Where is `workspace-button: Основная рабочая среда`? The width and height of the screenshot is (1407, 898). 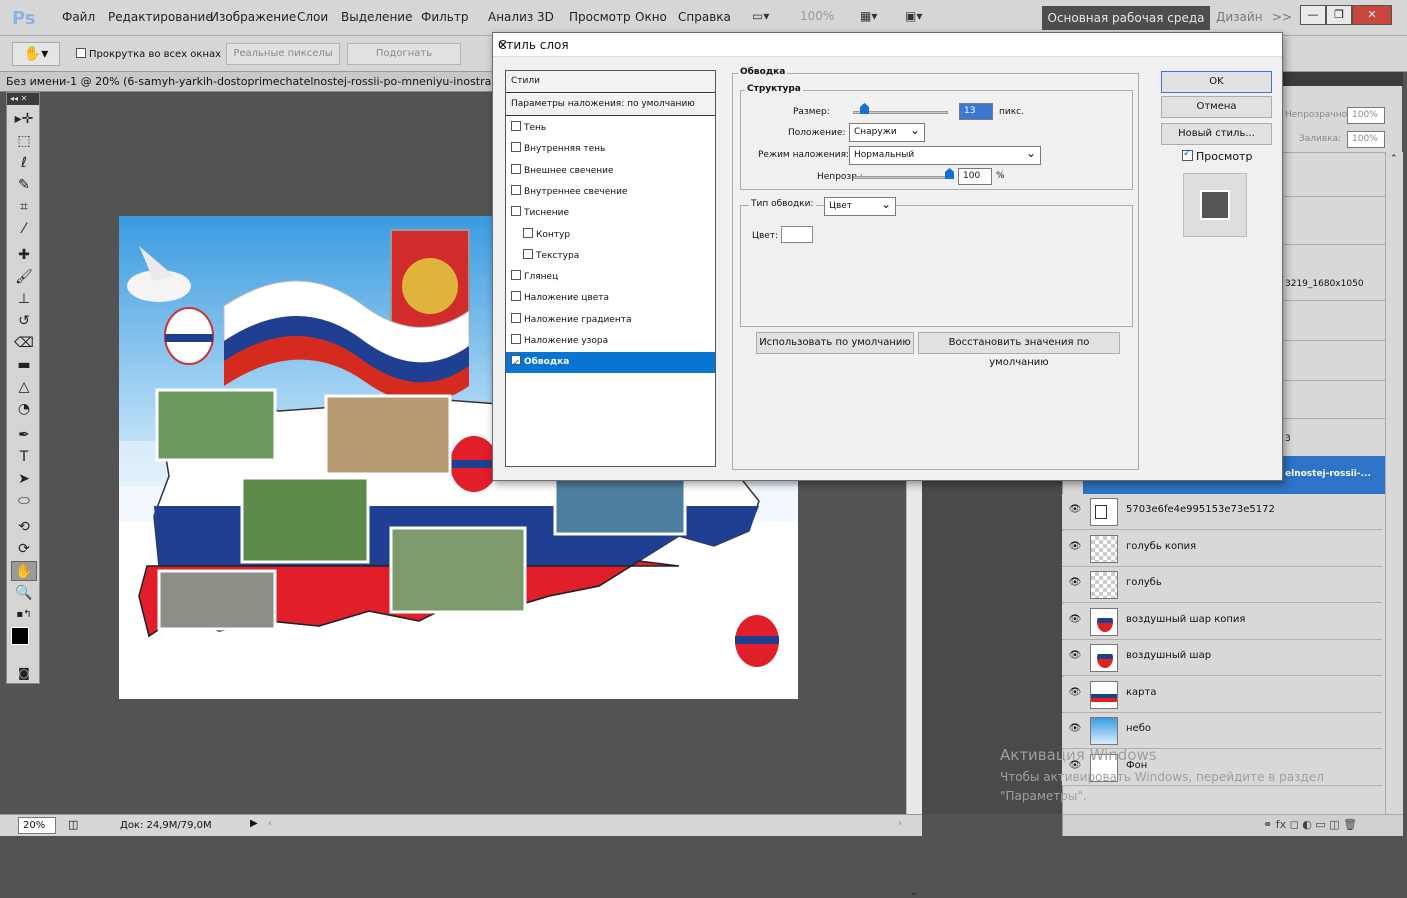 workspace-button: Основная рабочая среда is located at coordinates (1126, 18).